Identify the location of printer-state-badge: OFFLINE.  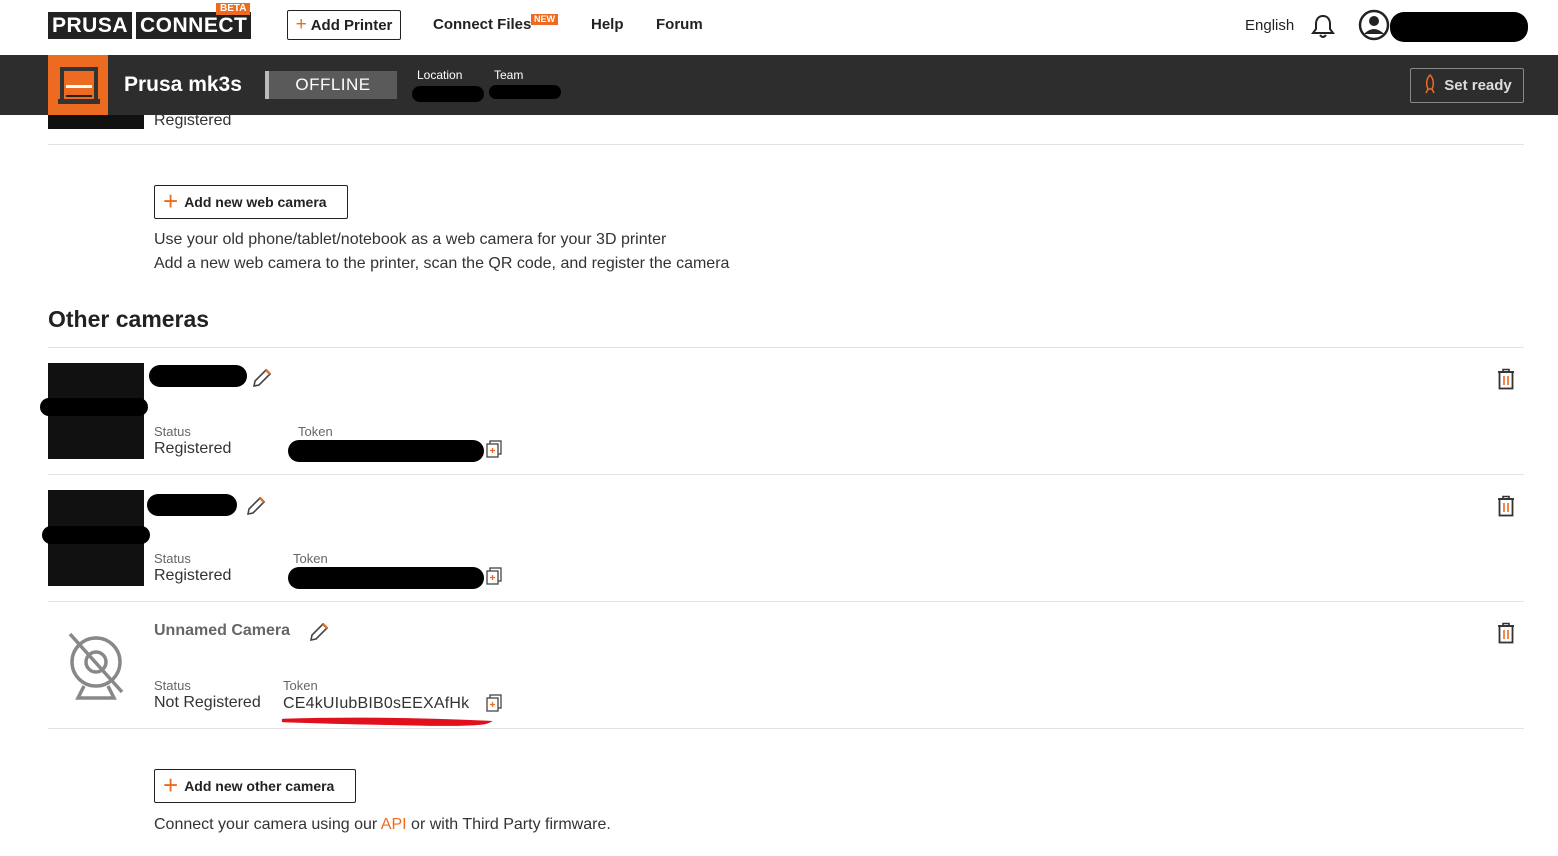
(331, 85).